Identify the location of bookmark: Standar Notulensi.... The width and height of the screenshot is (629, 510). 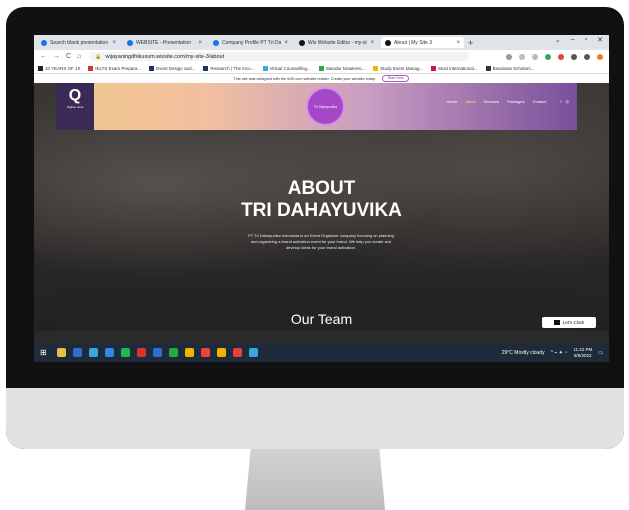
(341, 68).